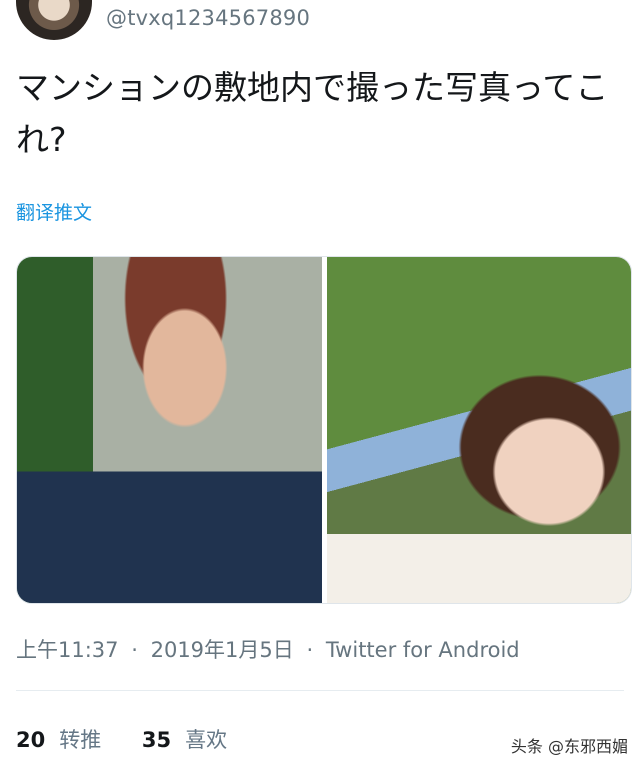 The width and height of the screenshot is (640, 777). I want to click on retweets-label: 转推, so click(80, 740).